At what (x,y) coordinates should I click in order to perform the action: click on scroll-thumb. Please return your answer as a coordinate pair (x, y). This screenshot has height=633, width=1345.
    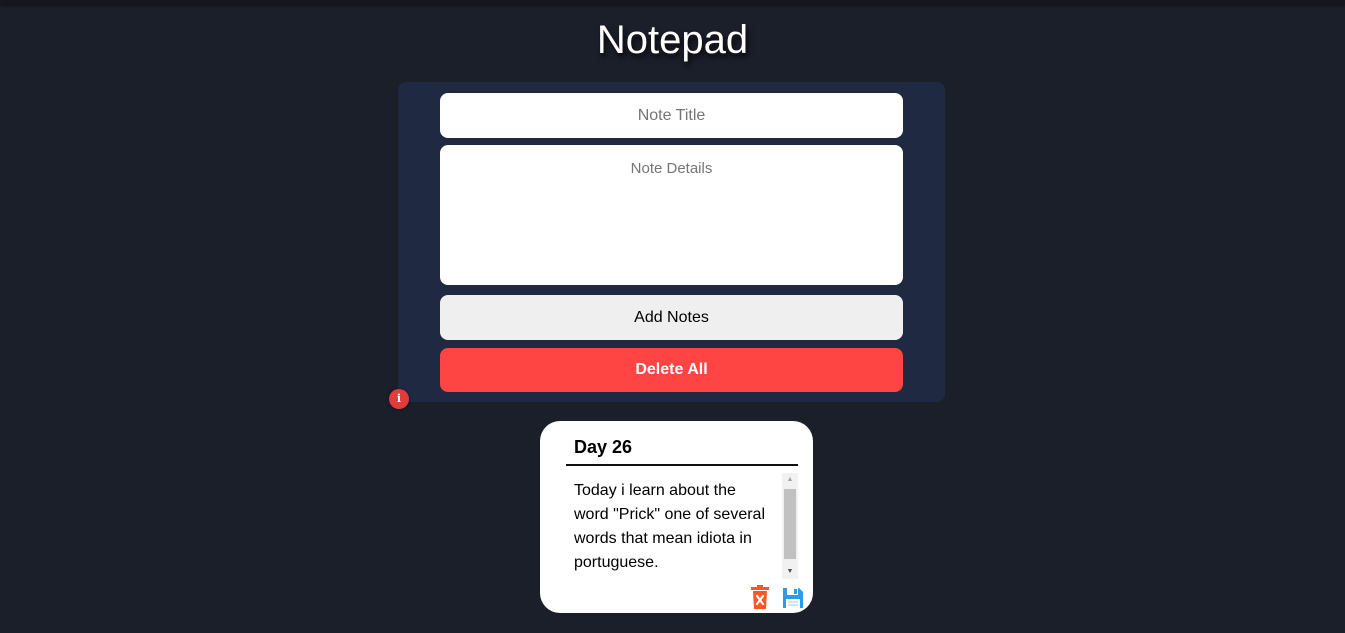
    Looking at the image, I should click on (790, 524).